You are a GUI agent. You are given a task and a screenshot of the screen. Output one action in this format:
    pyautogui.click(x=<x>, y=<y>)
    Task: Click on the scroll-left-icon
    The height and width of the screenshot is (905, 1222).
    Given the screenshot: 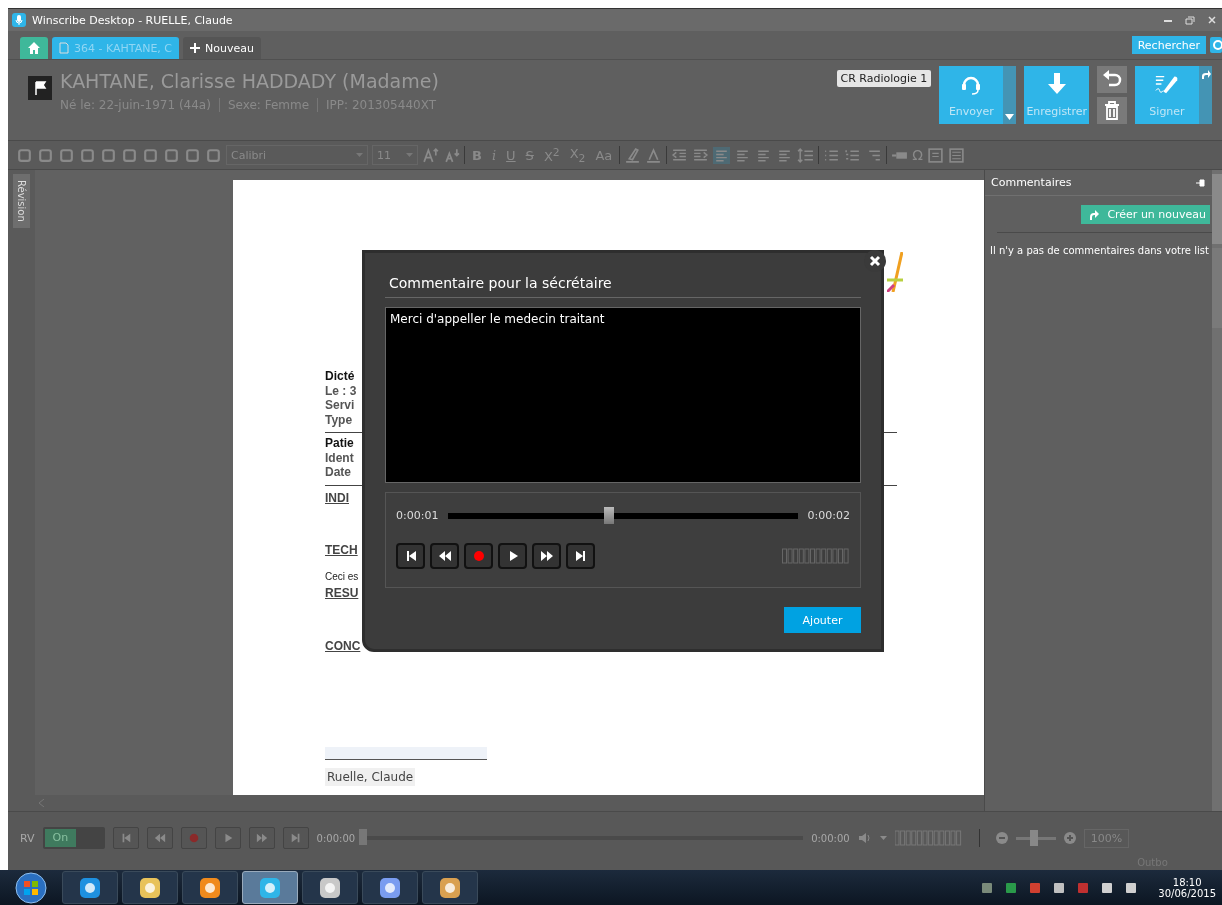 What is the action you would take?
    pyautogui.click(x=42, y=803)
    